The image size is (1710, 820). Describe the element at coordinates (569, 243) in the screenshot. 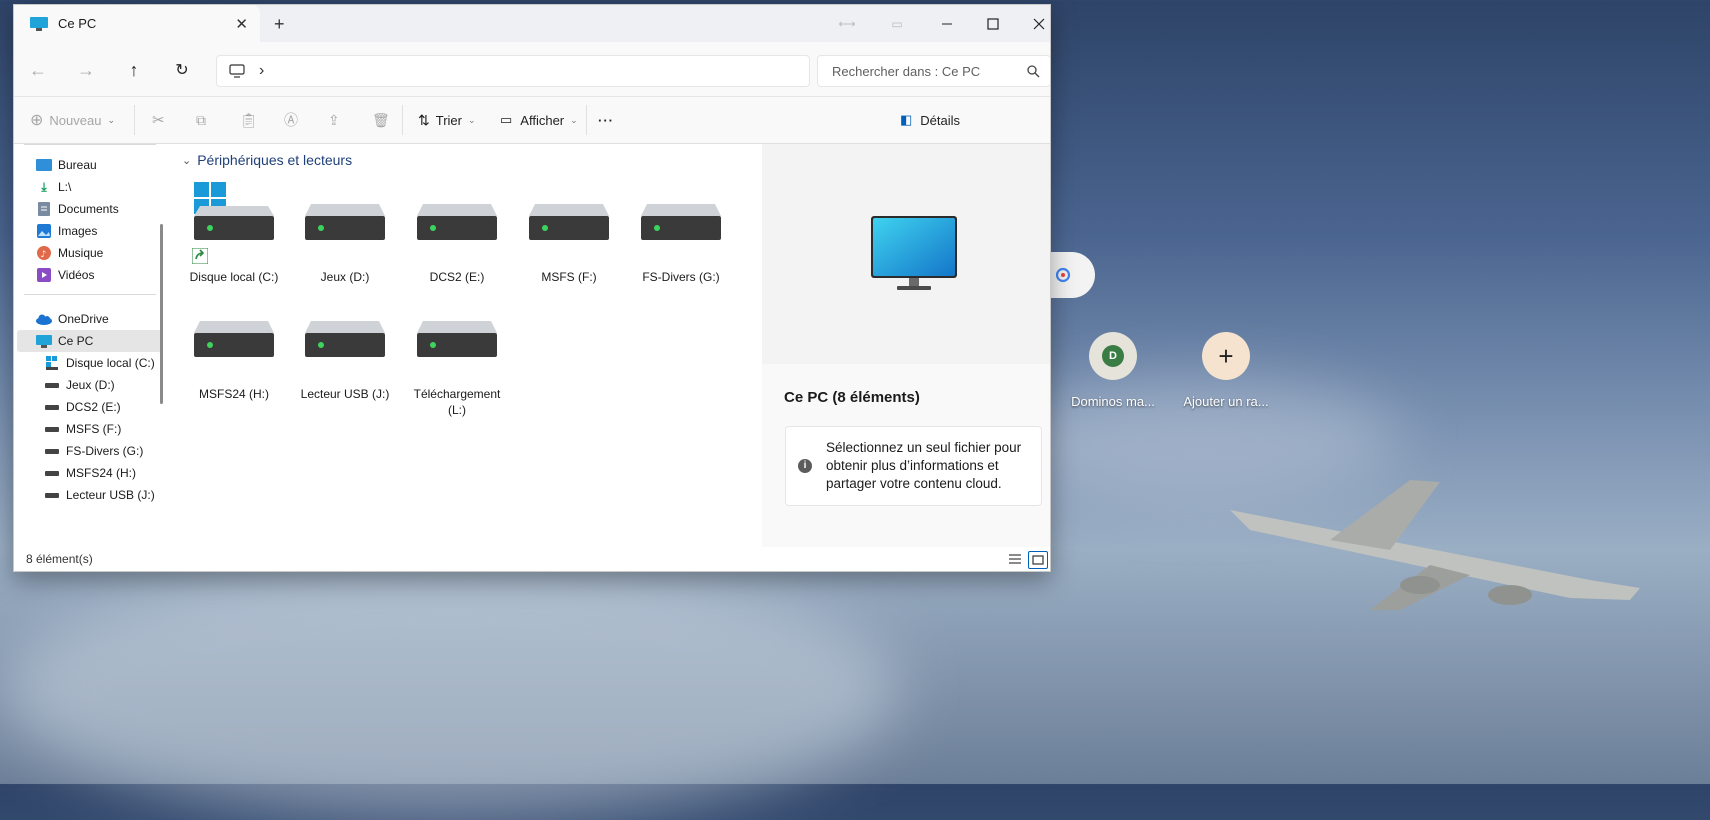

I see `drive-item-f: MSFS (F:)` at that location.